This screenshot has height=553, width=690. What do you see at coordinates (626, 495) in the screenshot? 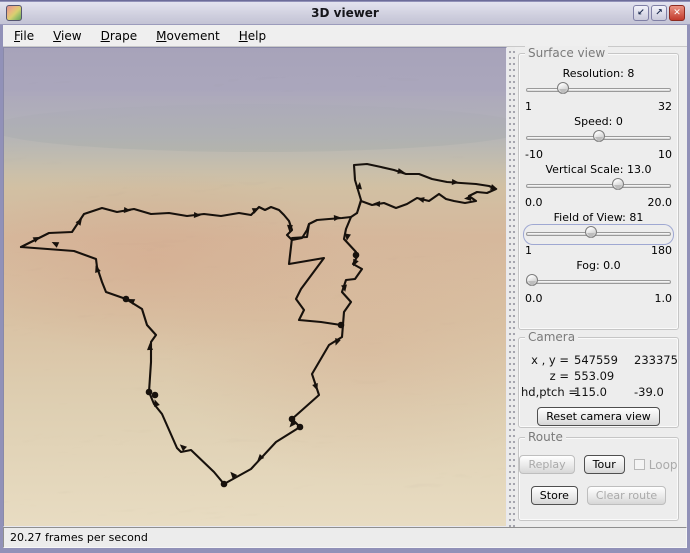
I see `clear-route-button: Clear route` at bounding box center [626, 495].